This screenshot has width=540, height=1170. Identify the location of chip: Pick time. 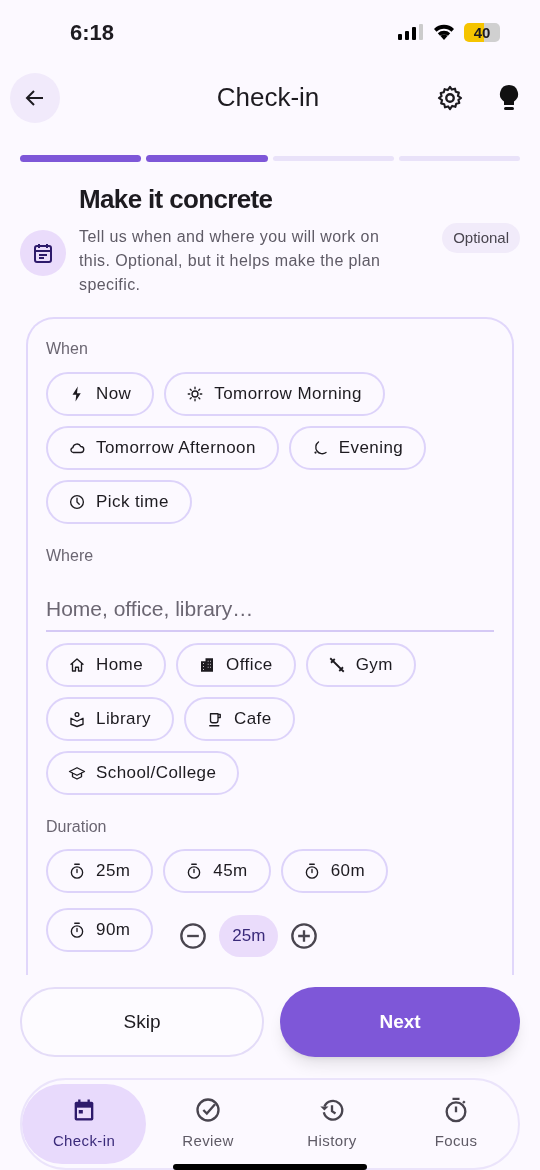
(119, 501).